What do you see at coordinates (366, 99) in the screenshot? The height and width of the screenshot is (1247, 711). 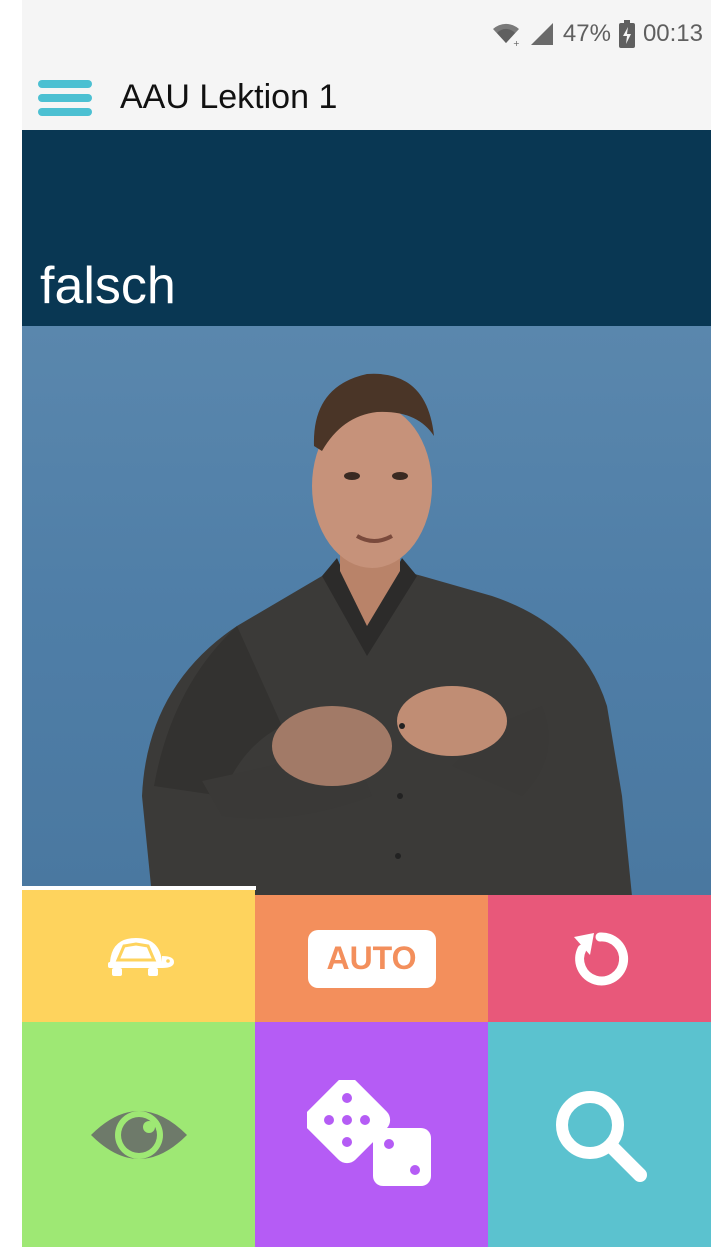 I see `app-bar: AAU Lektion 1` at bounding box center [366, 99].